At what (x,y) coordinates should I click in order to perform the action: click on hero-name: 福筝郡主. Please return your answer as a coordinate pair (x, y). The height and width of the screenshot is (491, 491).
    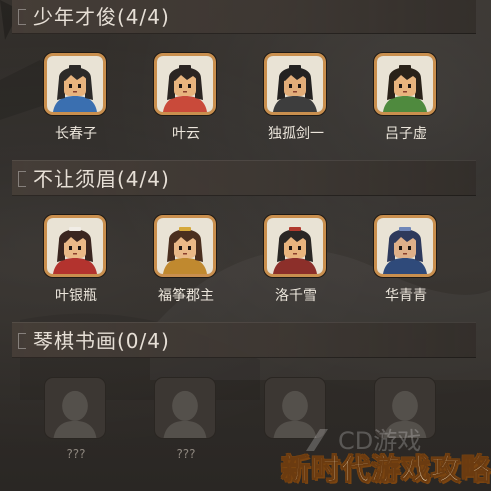
    Looking at the image, I should click on (186, 296).